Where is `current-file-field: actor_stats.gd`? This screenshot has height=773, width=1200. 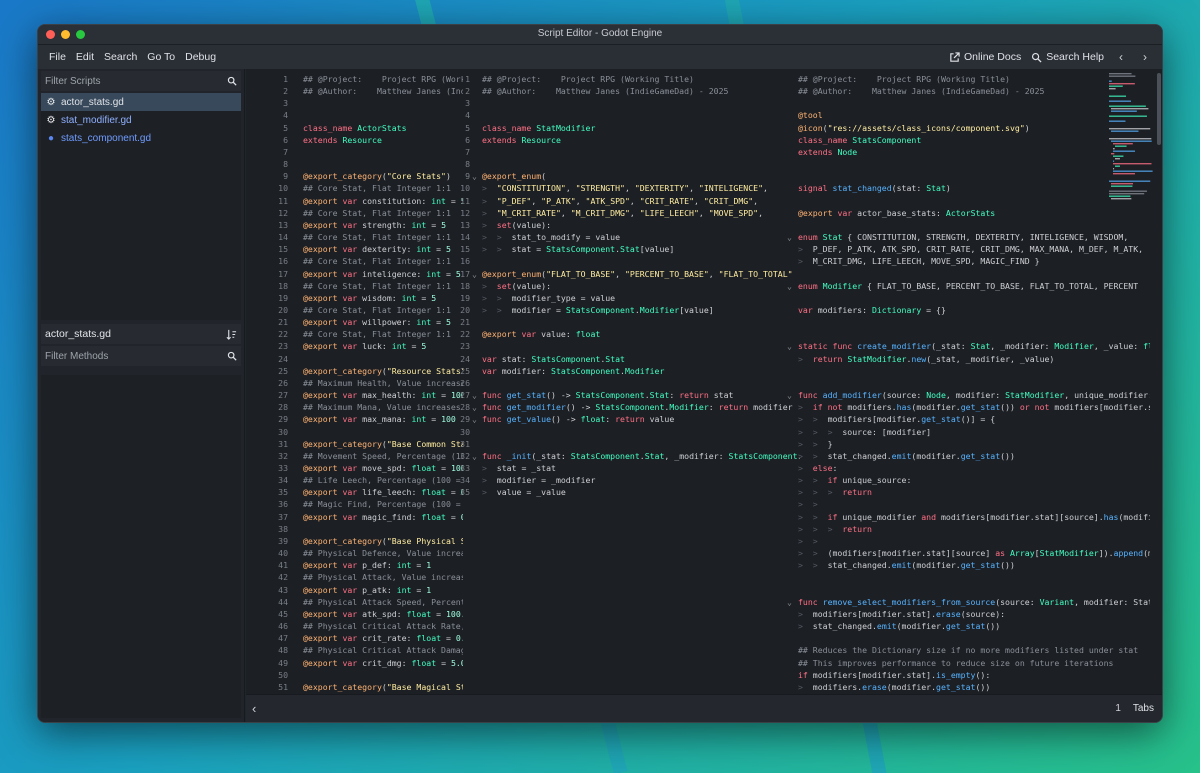
current-file-field: actor_stats.gd is located at coordinates (141, 334).